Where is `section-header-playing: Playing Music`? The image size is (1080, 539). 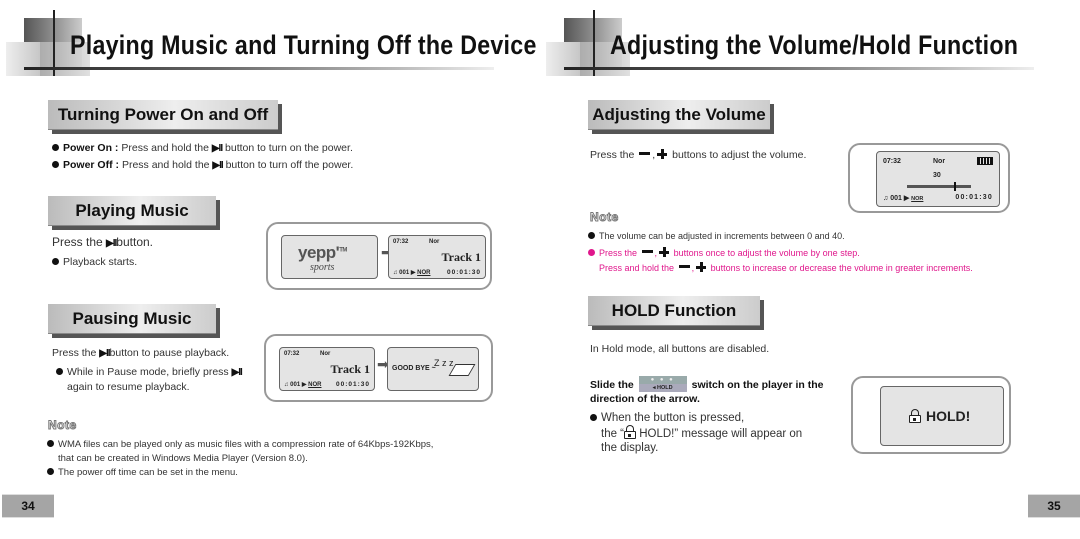
section-header-playing: Playing Music is located at coordinates (134, 213).